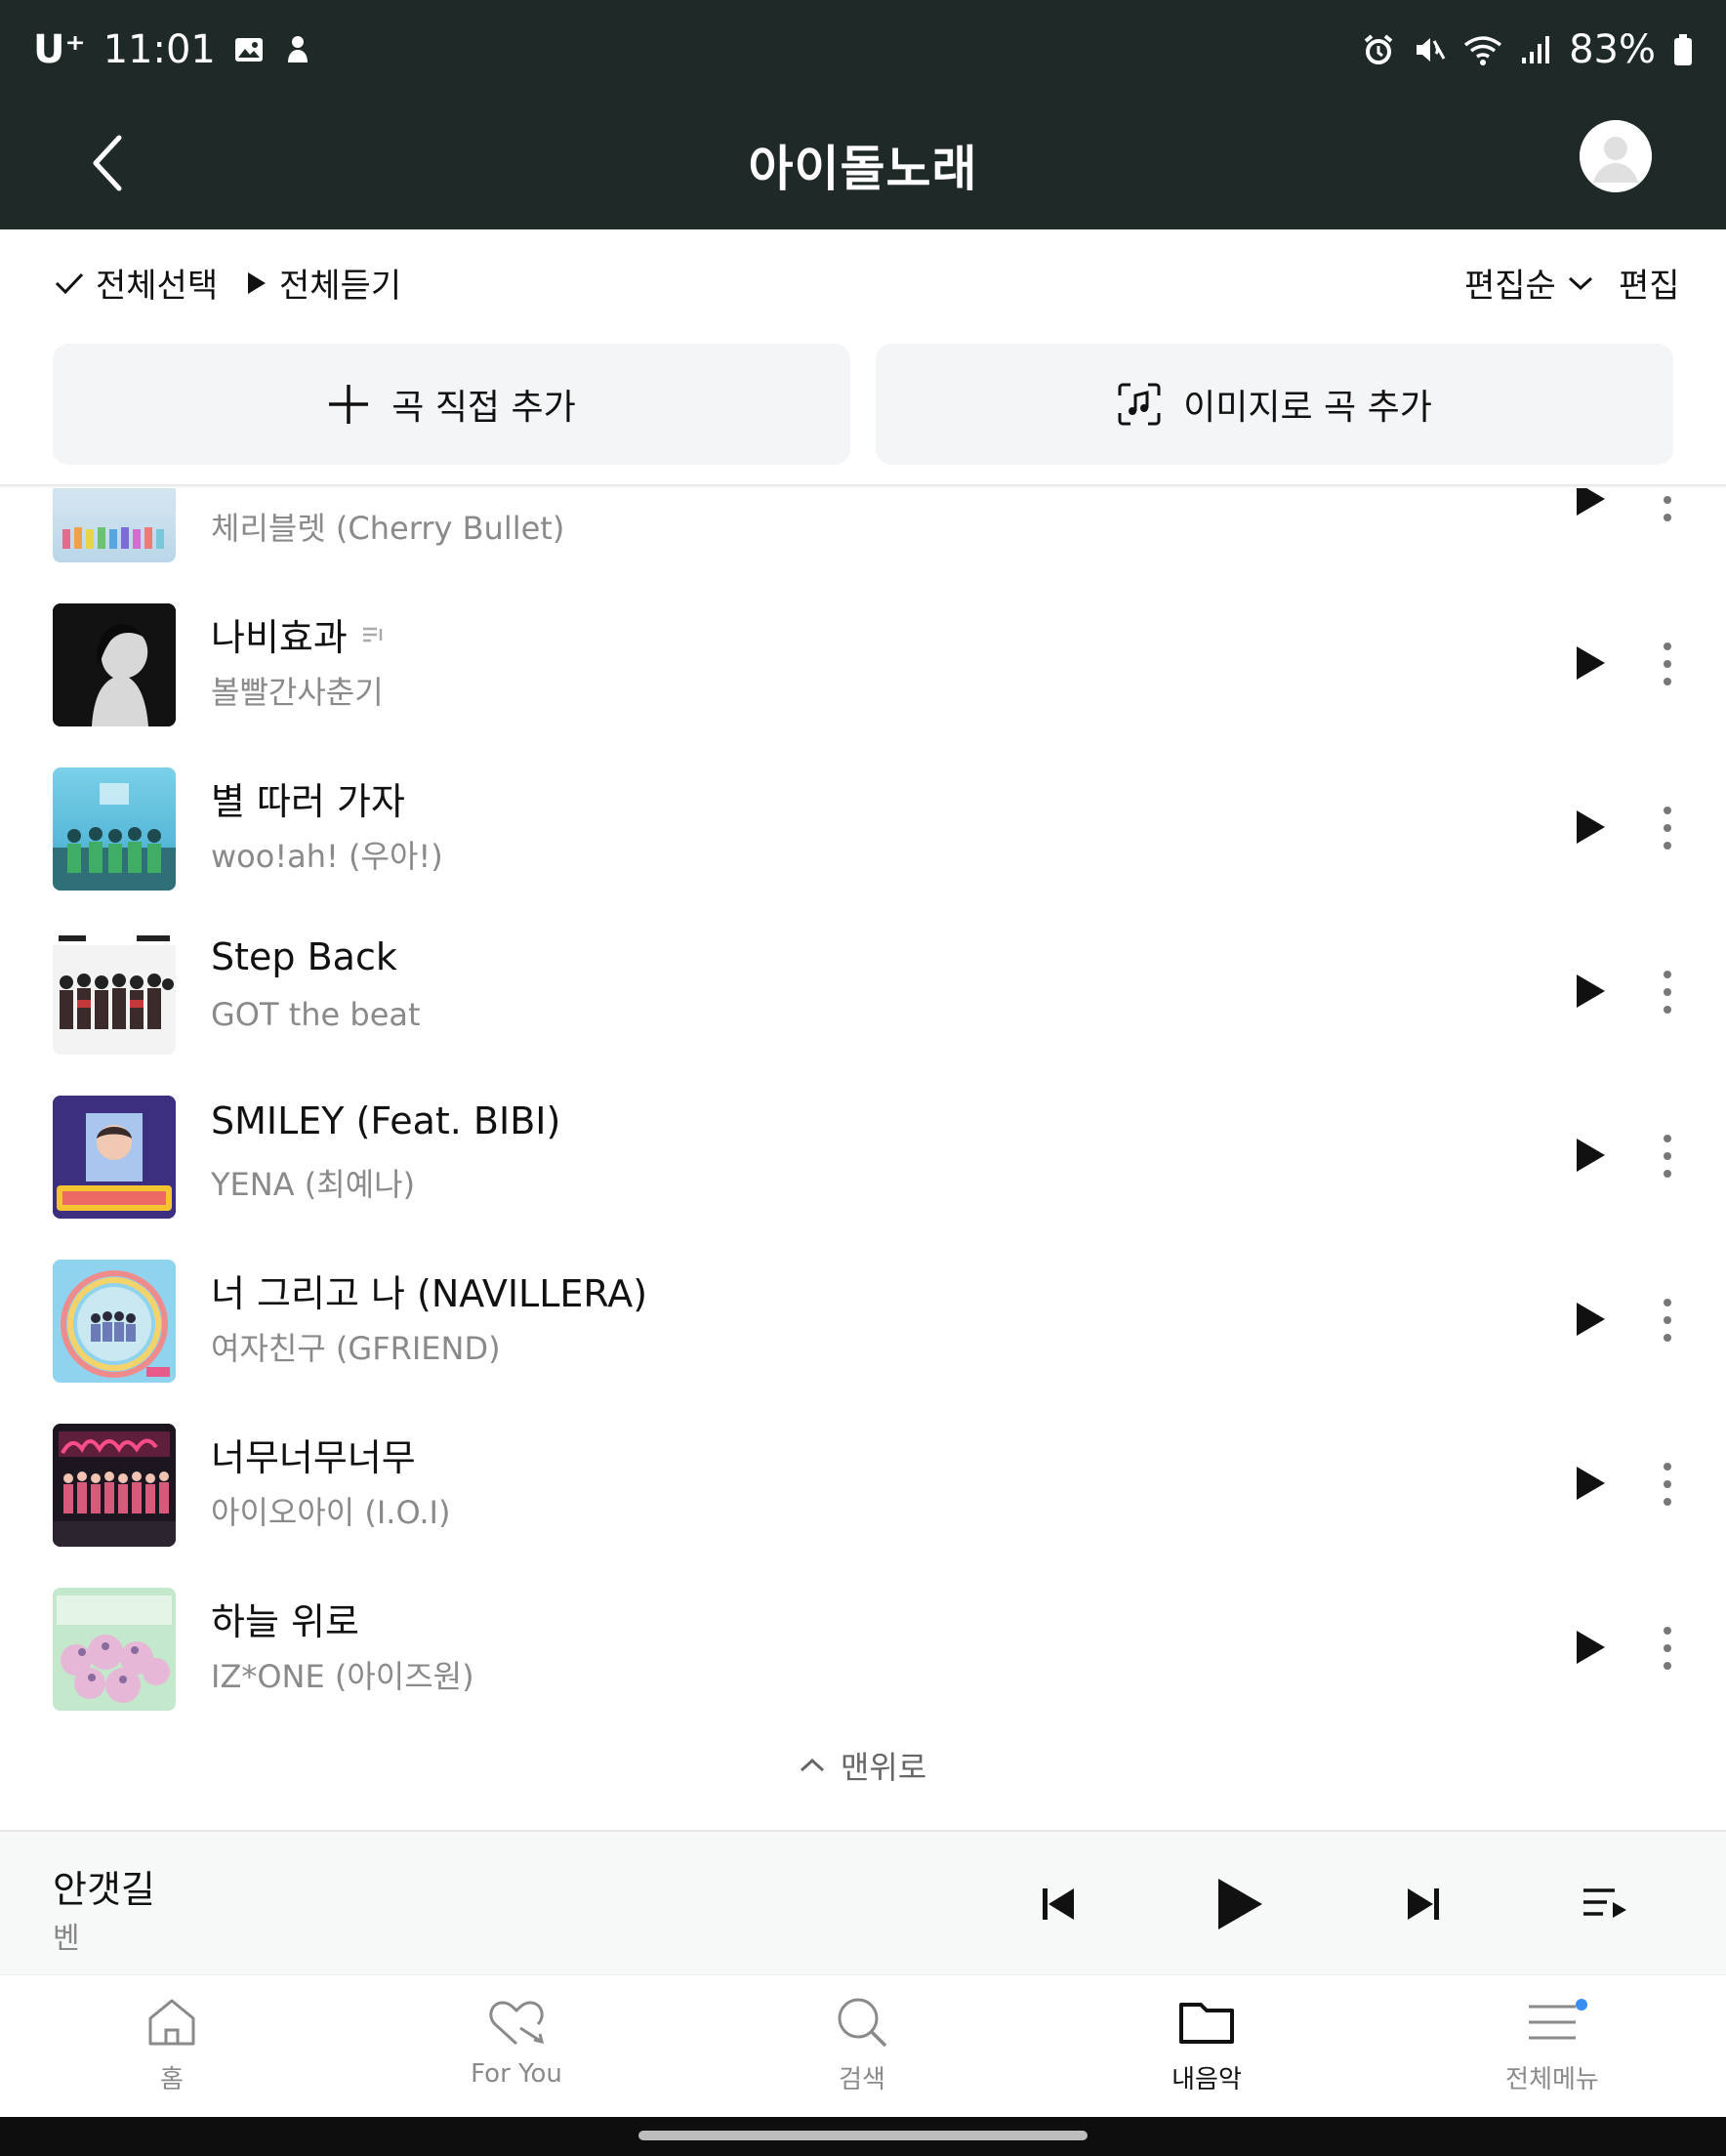  Describe the element at coordinates (429, 1293) in the screenshot. I see `song-title: 너 그리고 나 (NAVILLERA)` at that location.